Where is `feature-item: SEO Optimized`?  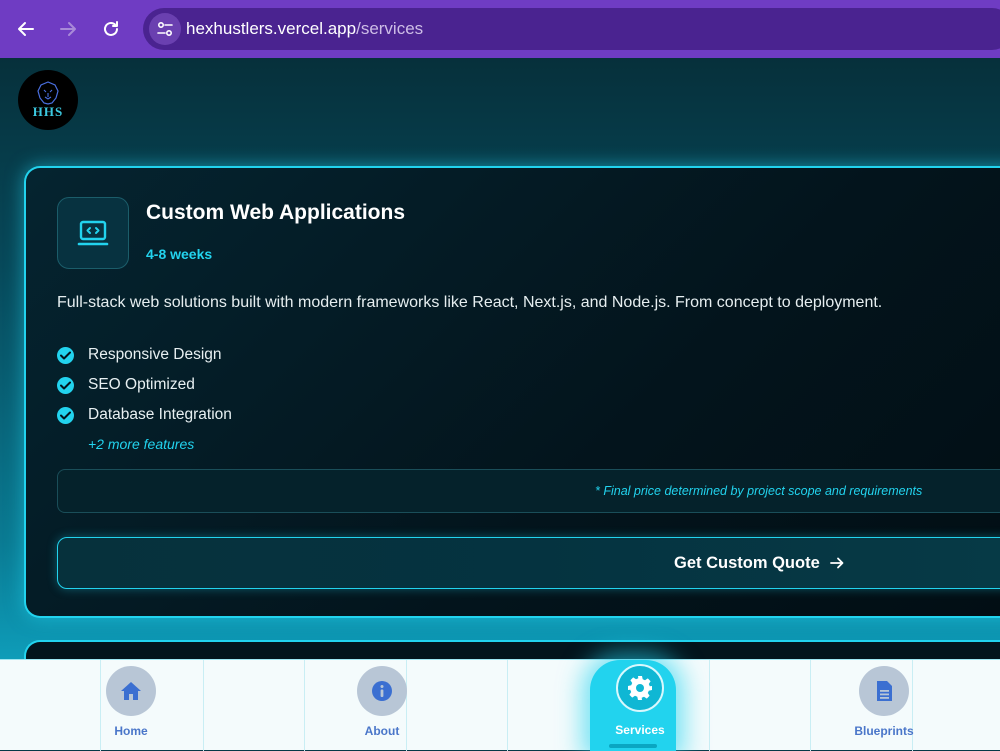
feature-item: SEO Optimized is located at coordinates (144, 385).